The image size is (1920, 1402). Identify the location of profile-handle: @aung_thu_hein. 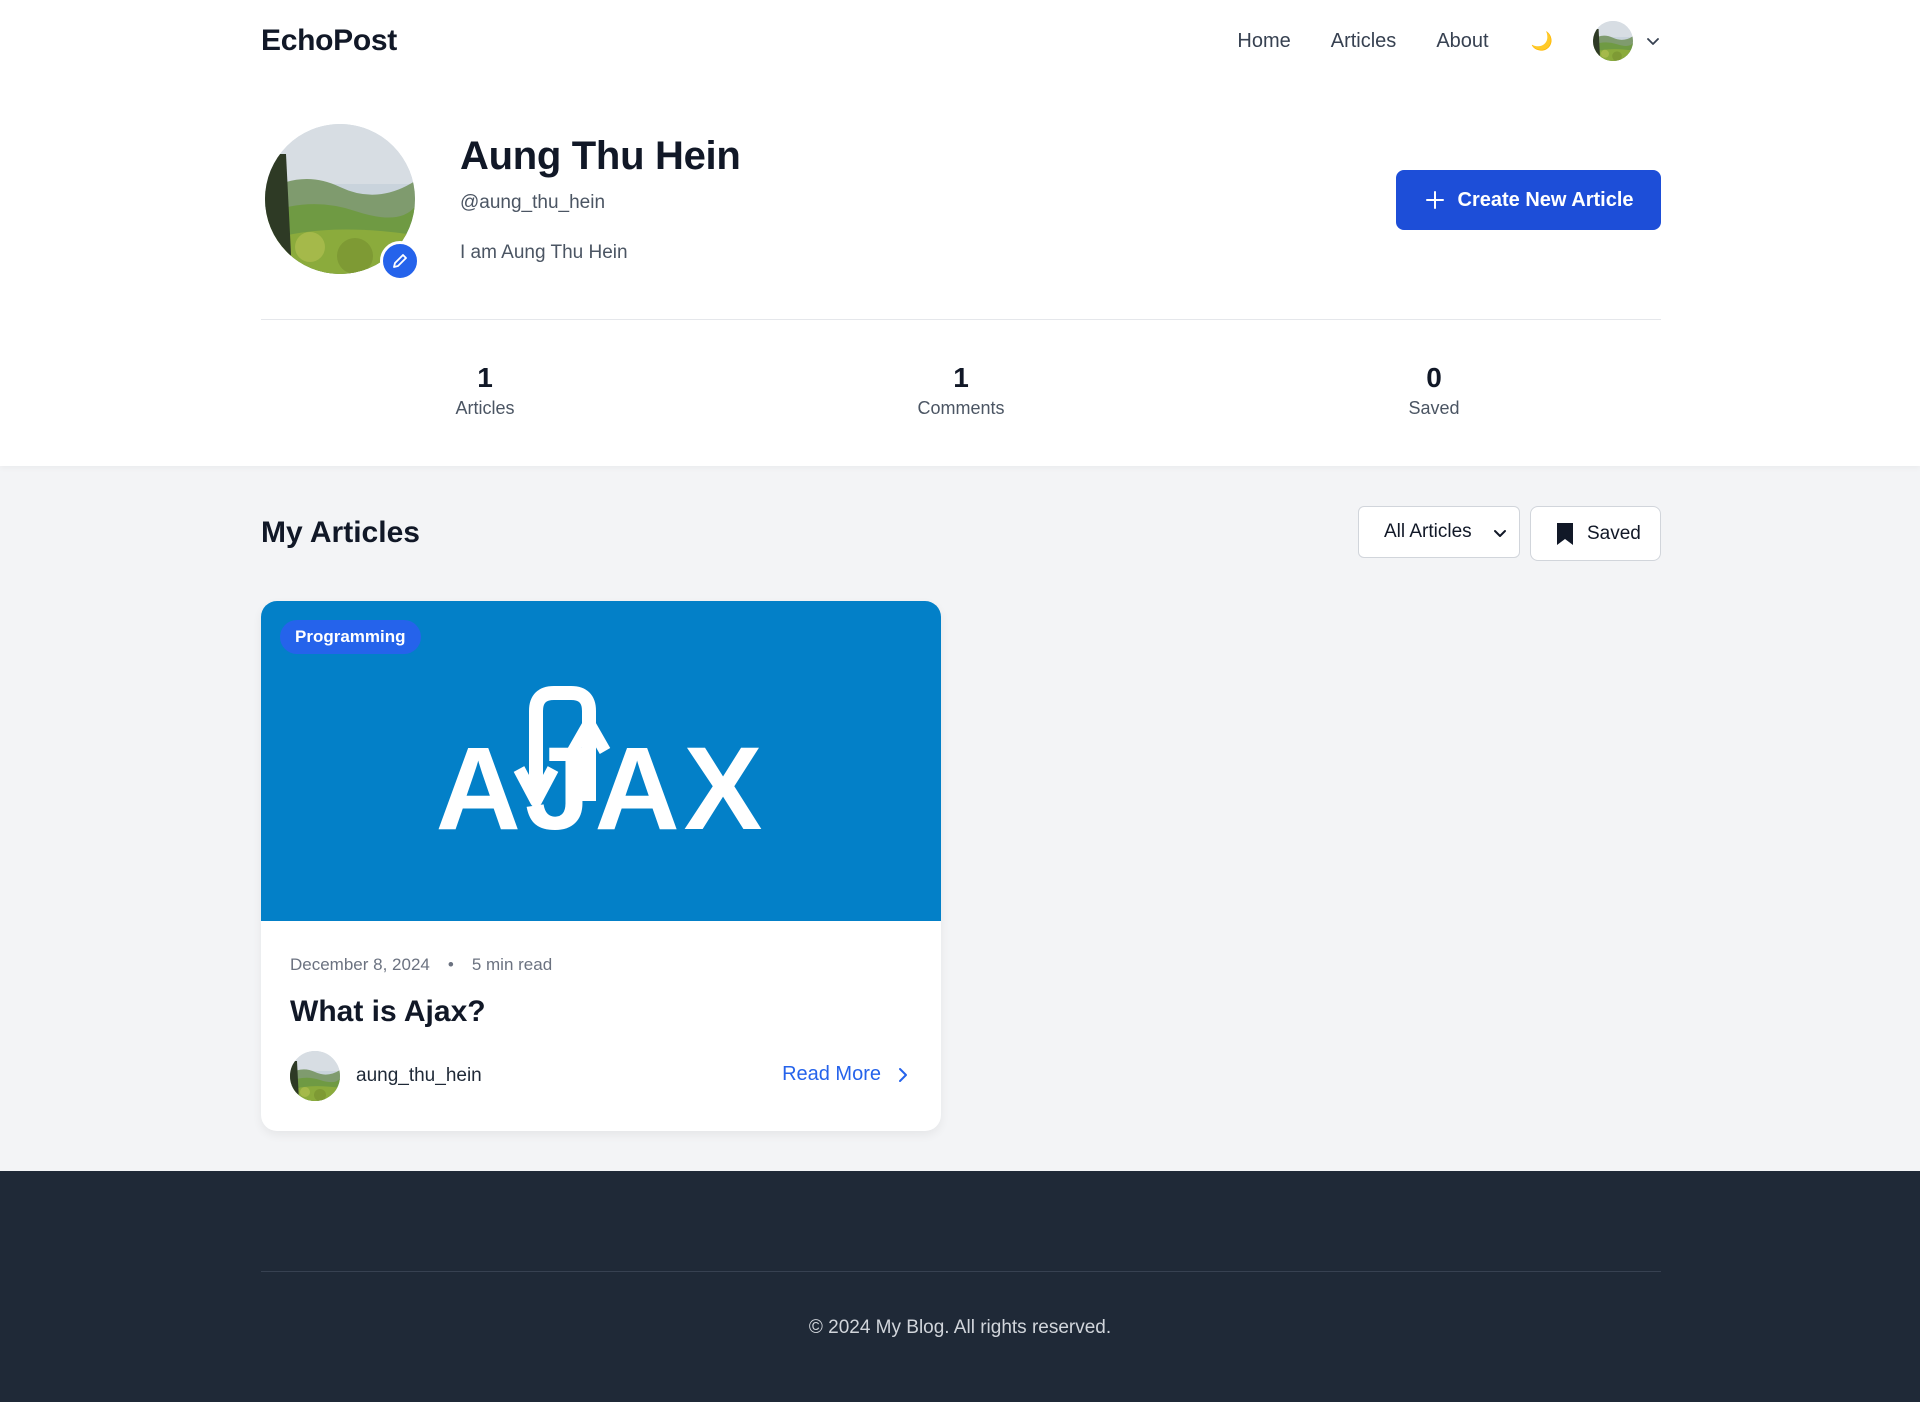
(533, 202).